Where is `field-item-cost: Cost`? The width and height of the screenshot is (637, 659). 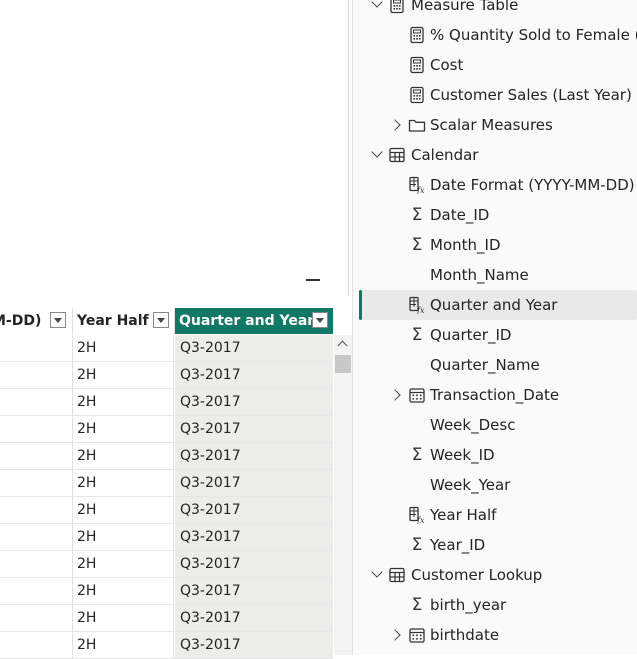 field-item-cost: Cost is located at coordinates (494, 65).